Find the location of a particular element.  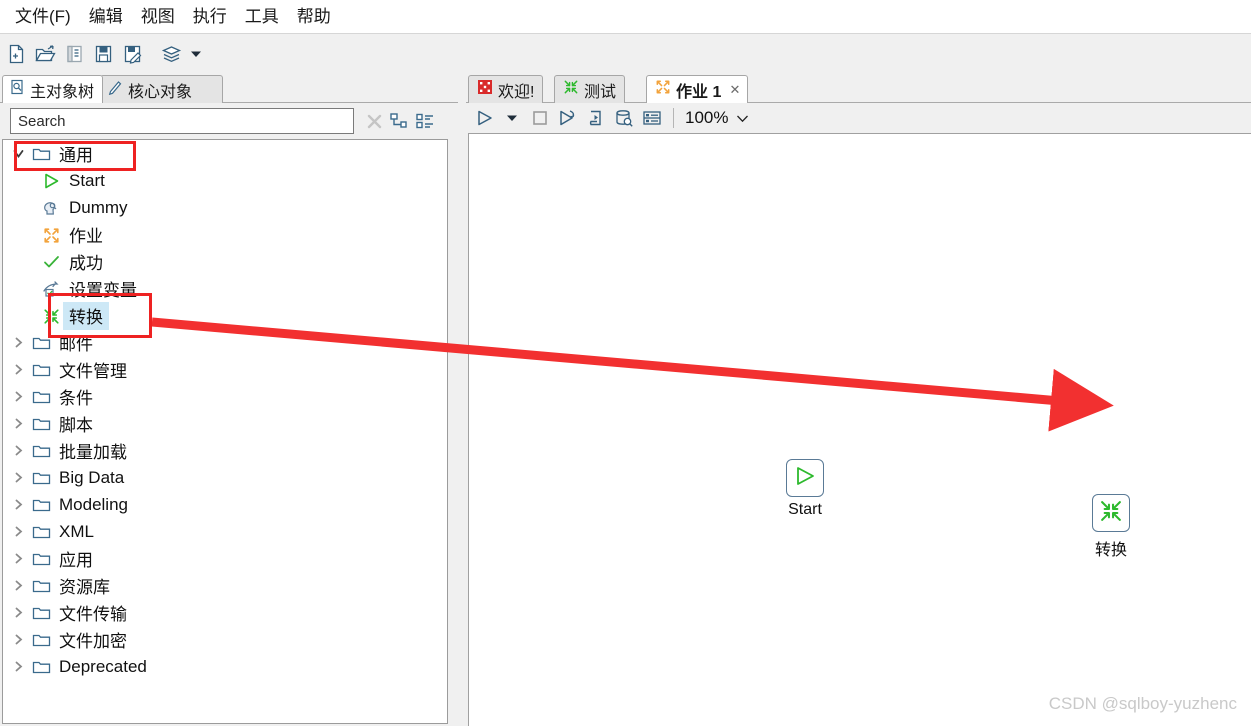

run-dropdown-caret-icon is located at coordinates (512, 118).